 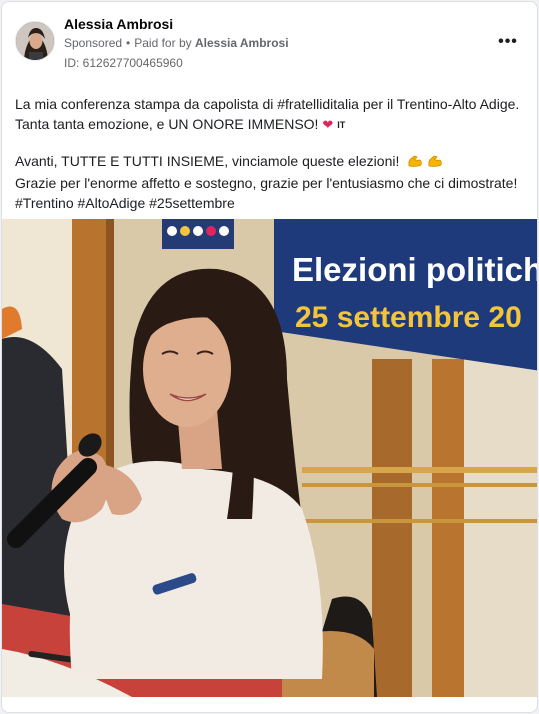 What do you see at coordinates (341, 125) in the screenshot?
I see `language-flag: IT` at bounding box center [341, 125].